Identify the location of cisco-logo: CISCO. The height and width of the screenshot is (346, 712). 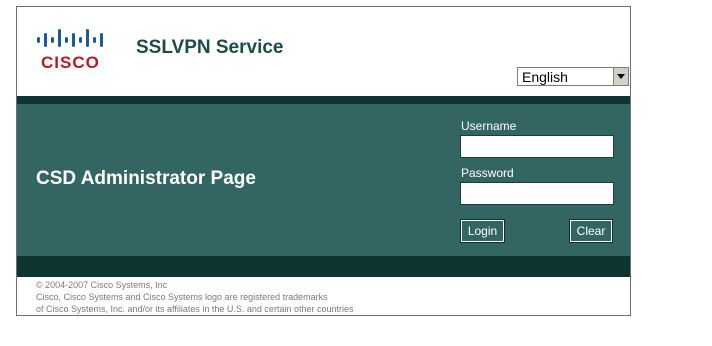
(70, 49).